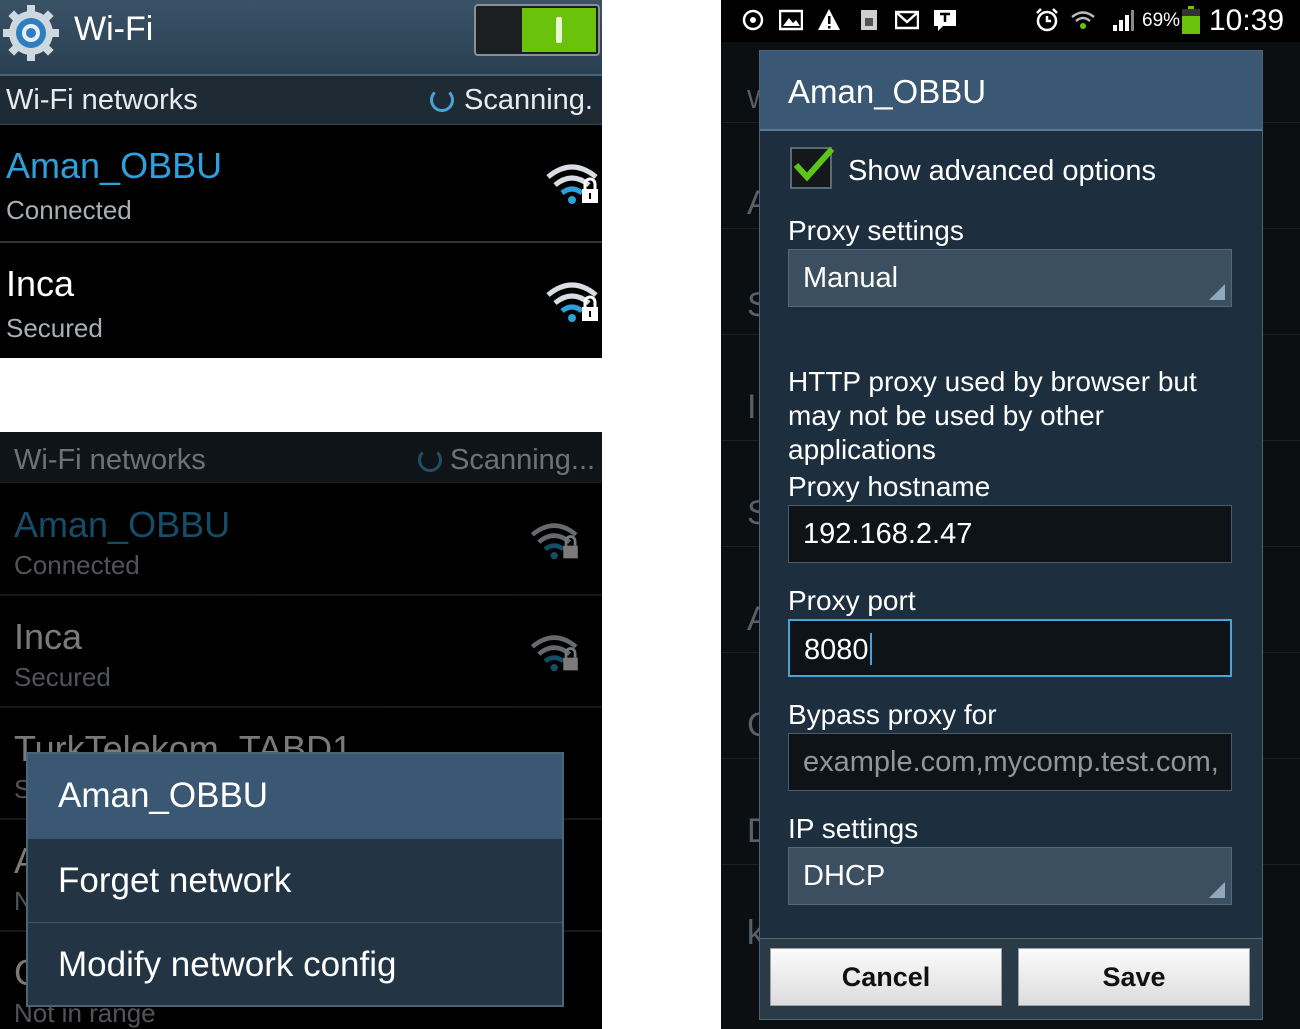 The image size is (1300, 1029). I want to click on port-value: 8080, so click(836, 650).